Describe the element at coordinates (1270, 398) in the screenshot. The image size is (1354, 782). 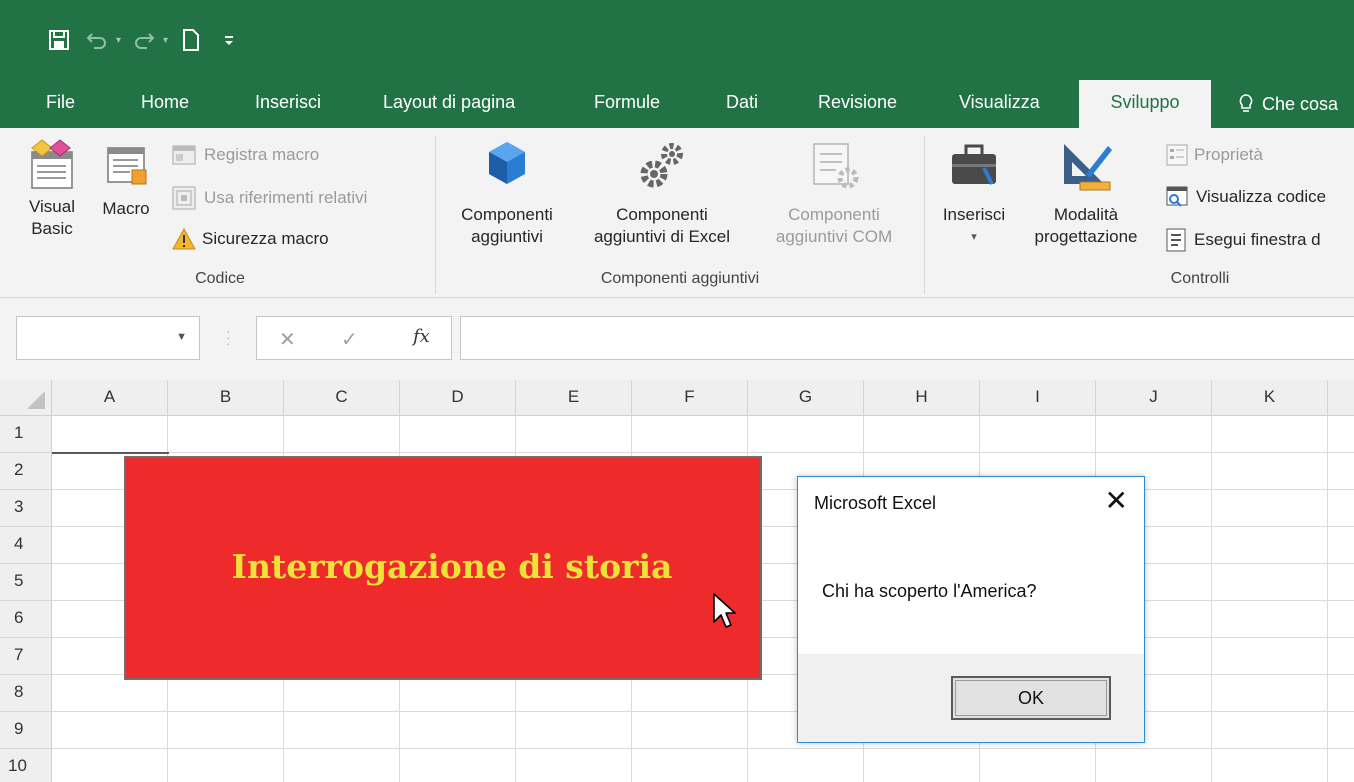
I see `column-header-k: K` at that location.